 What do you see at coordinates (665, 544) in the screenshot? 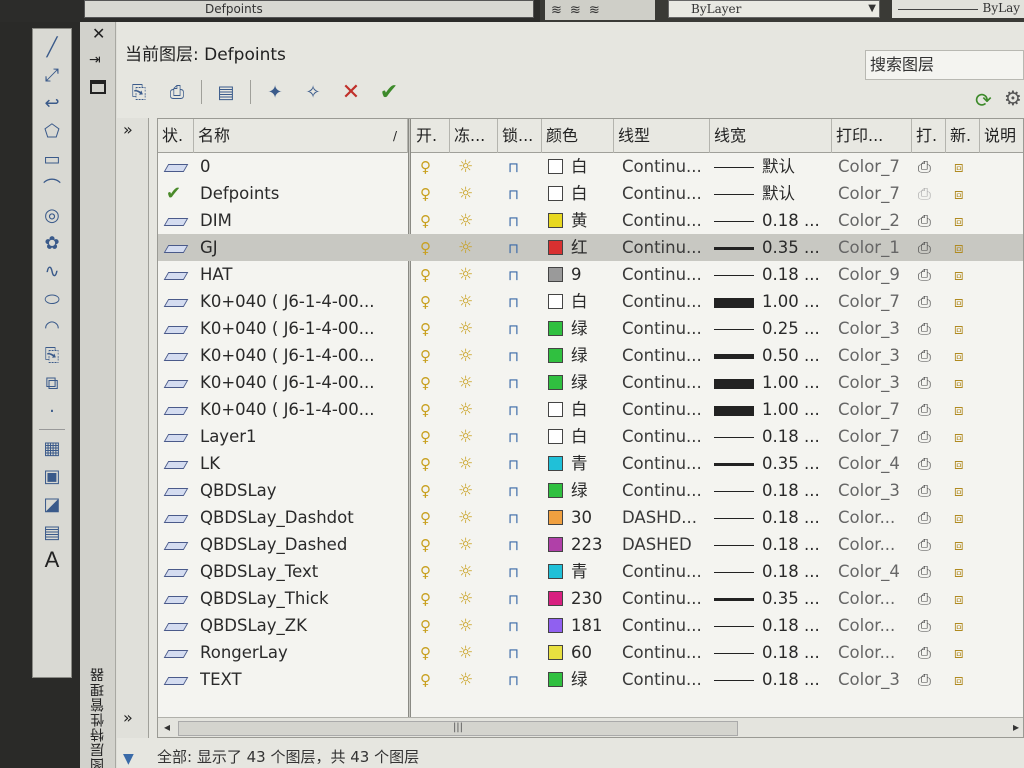
I see `layer-linetype-cell: DASHED` at bounding box center [665, 544].